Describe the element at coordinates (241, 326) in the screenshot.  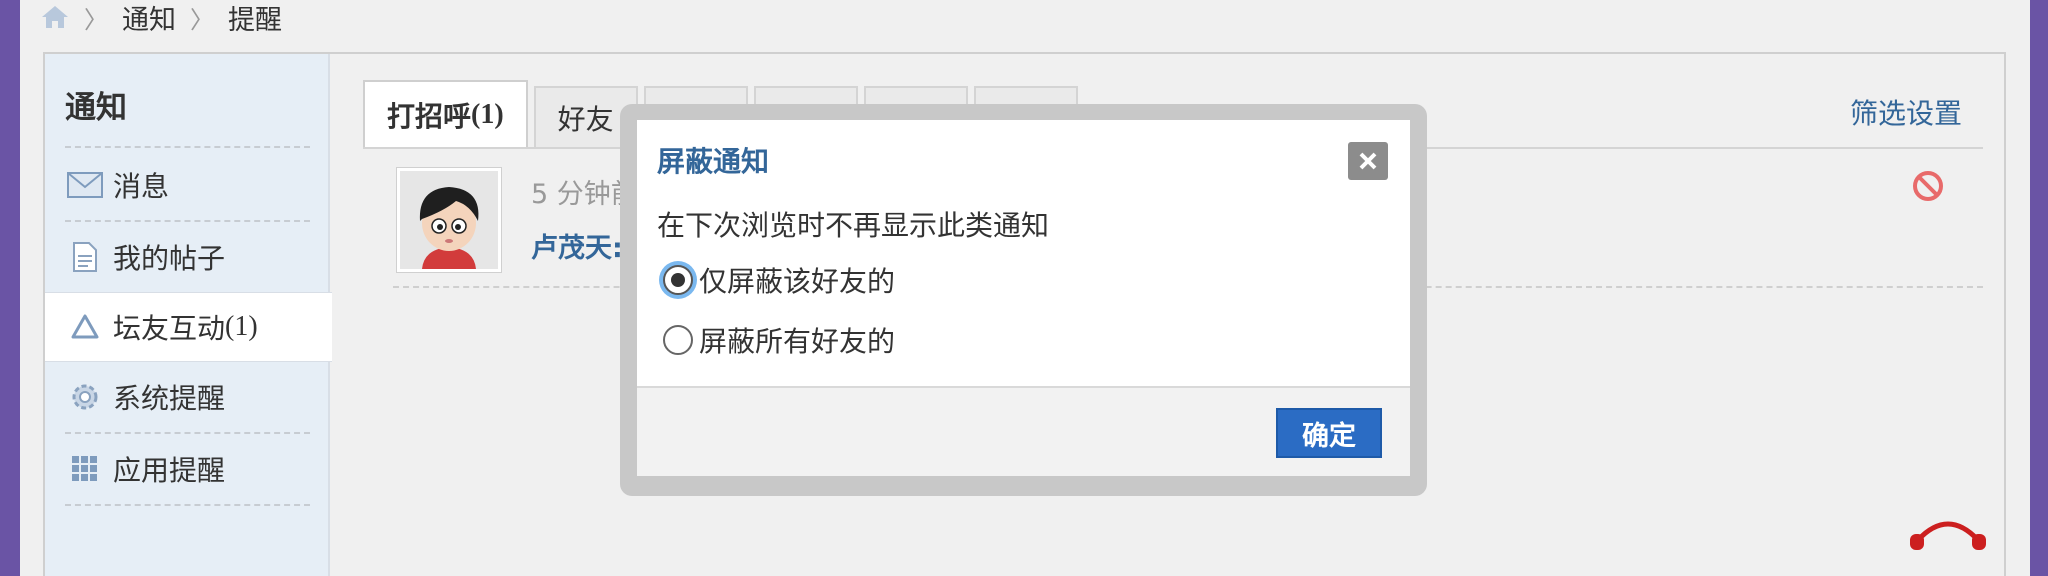
I see `sidebar-item-count: (1)` at that location.